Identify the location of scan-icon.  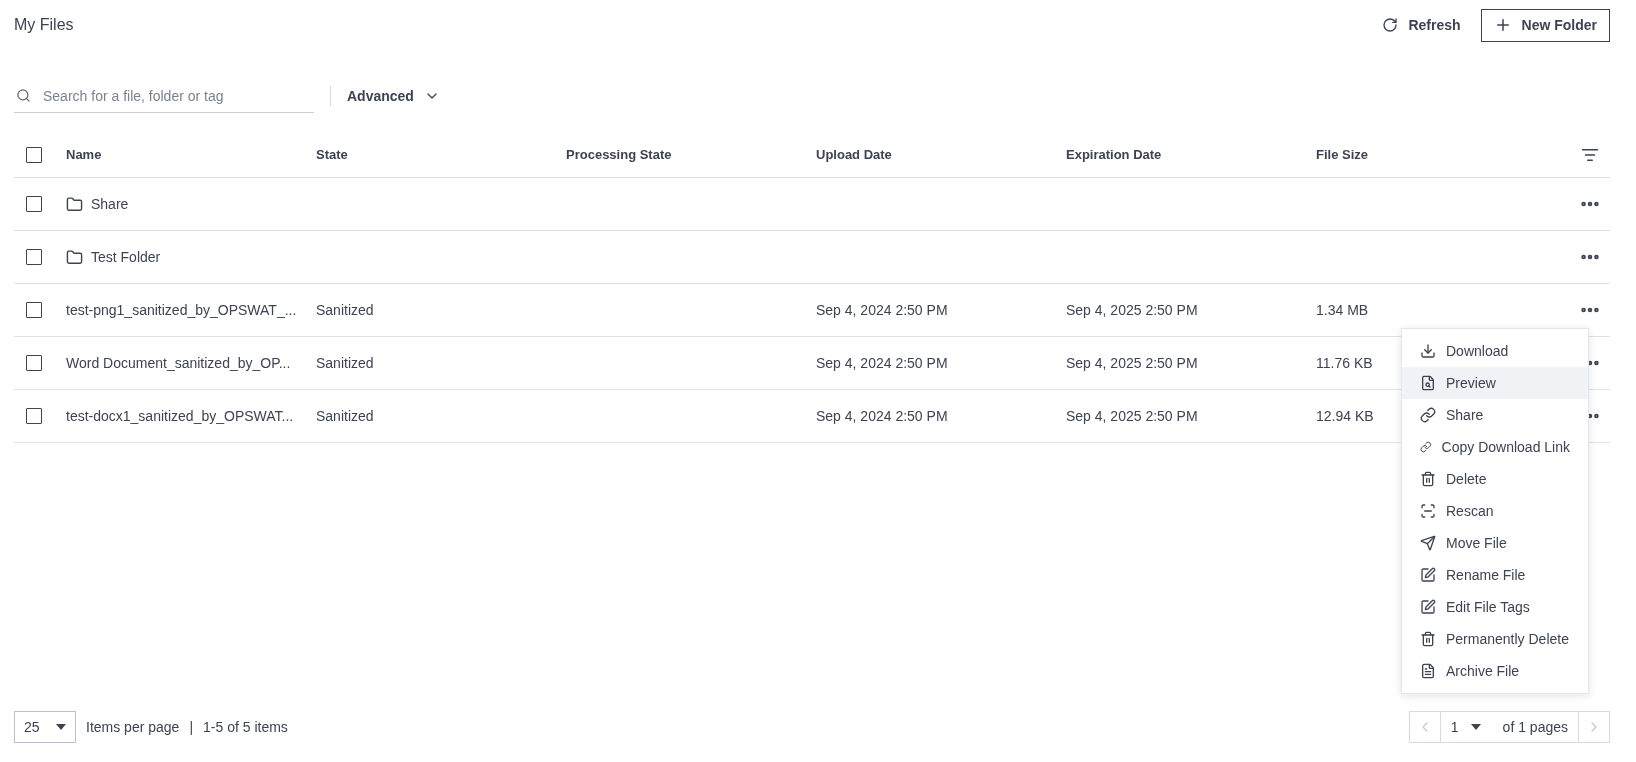
(1428, 511).